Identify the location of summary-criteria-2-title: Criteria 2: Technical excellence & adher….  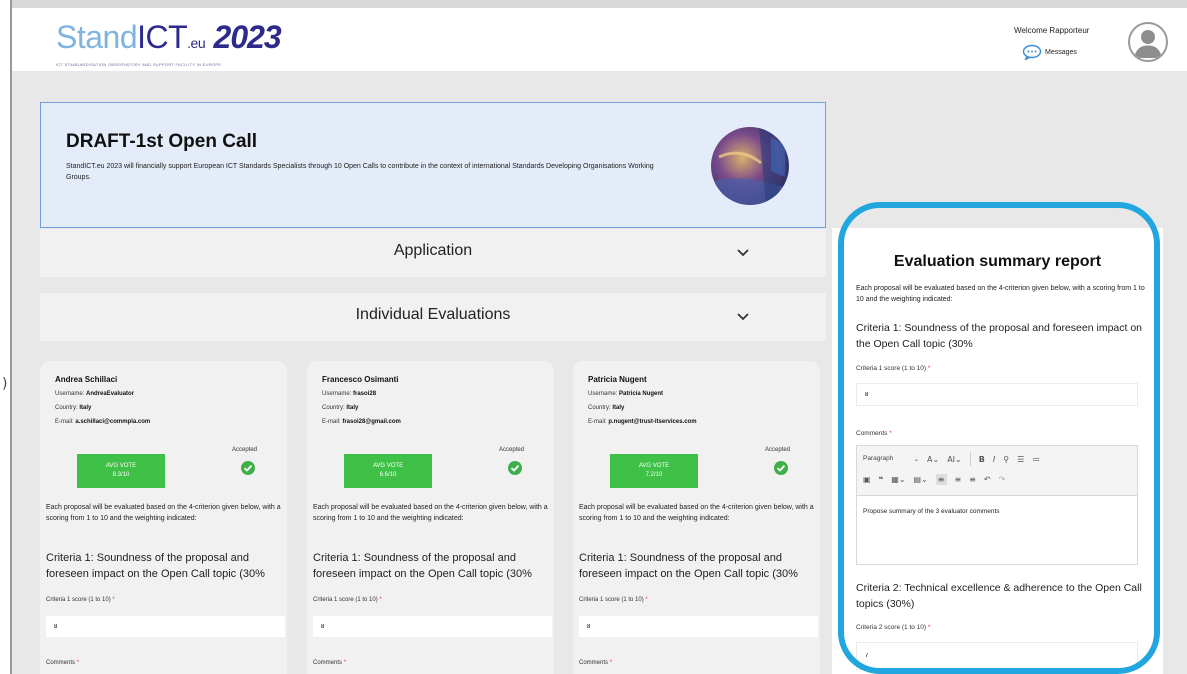
(999, 596).